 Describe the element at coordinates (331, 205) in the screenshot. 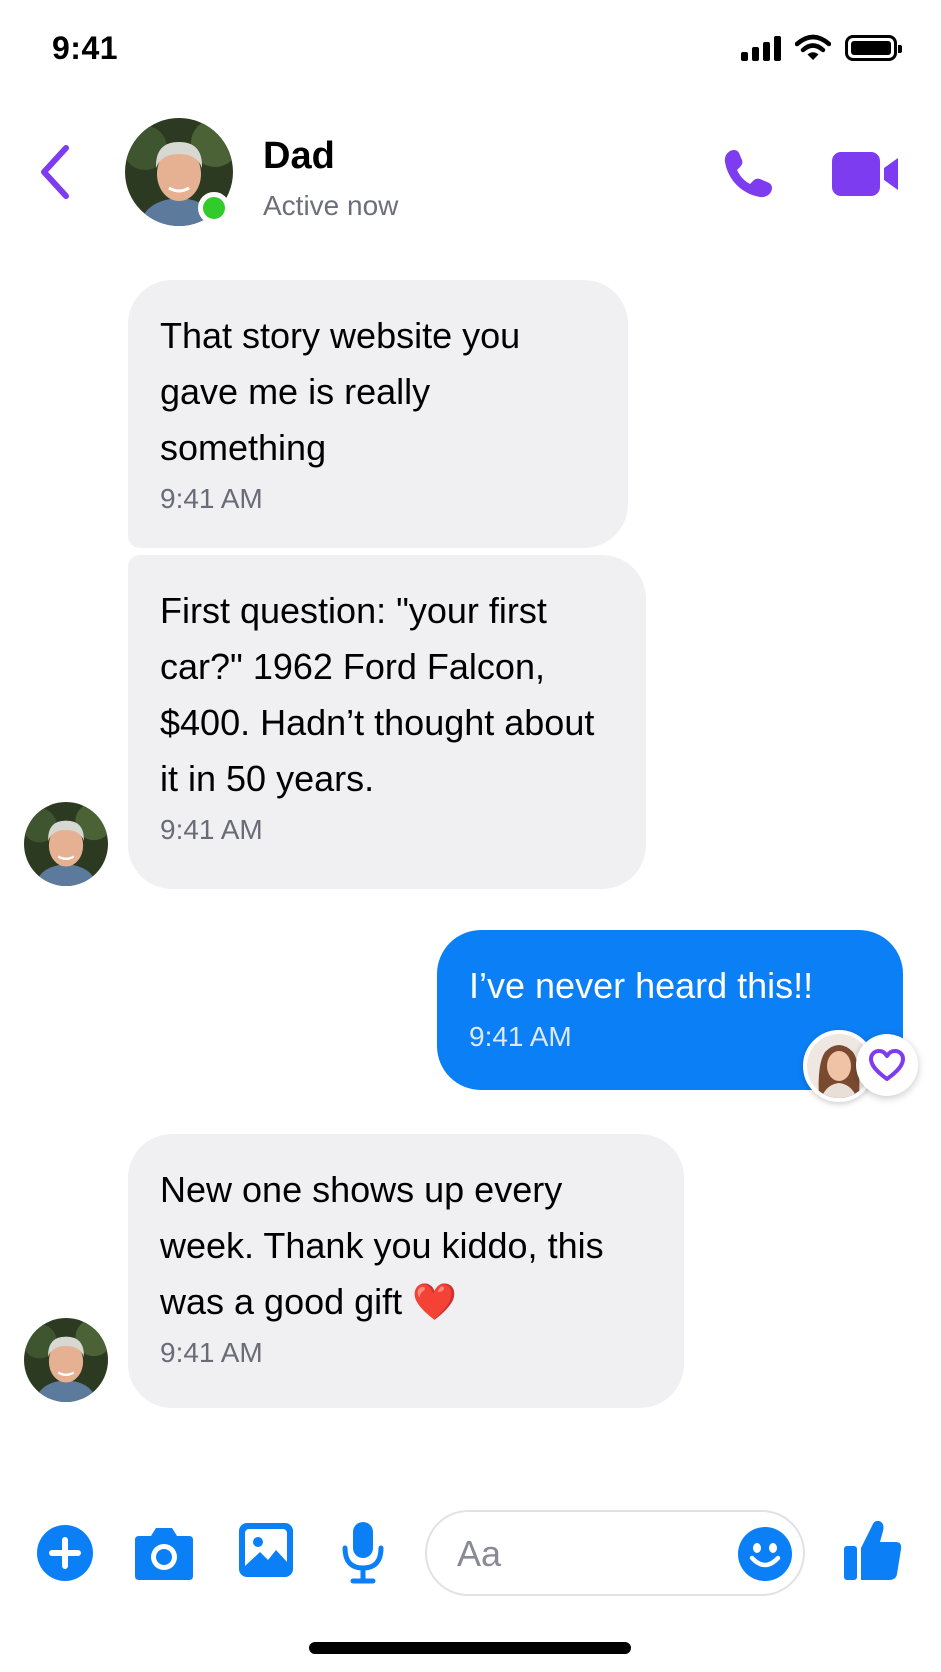

I see `contact-status: Active now` at that location.